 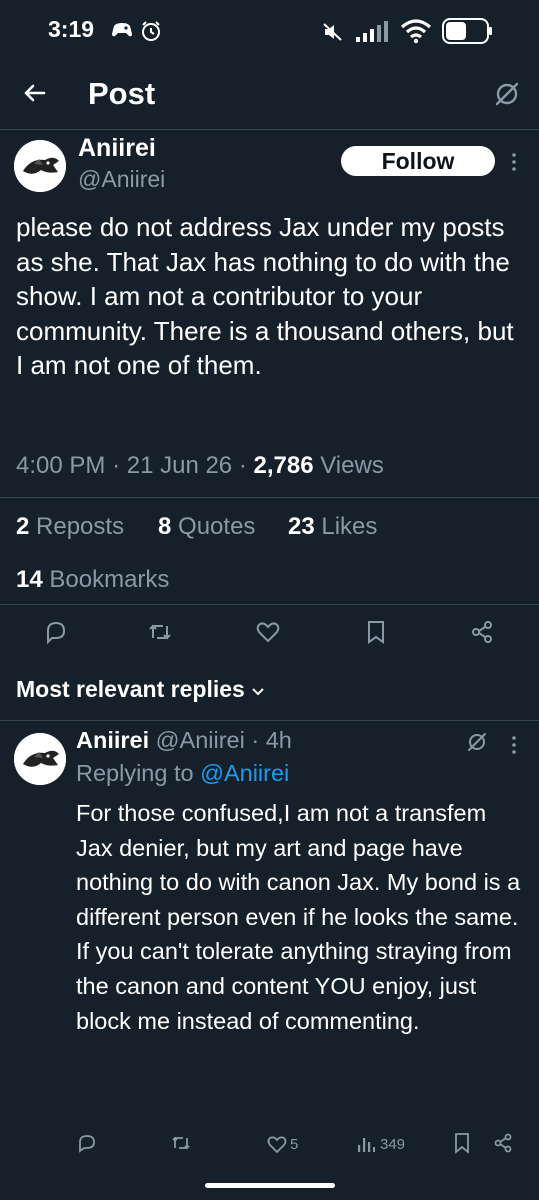 I want to click on chevron-down-icon, so click(x=258, y=689).